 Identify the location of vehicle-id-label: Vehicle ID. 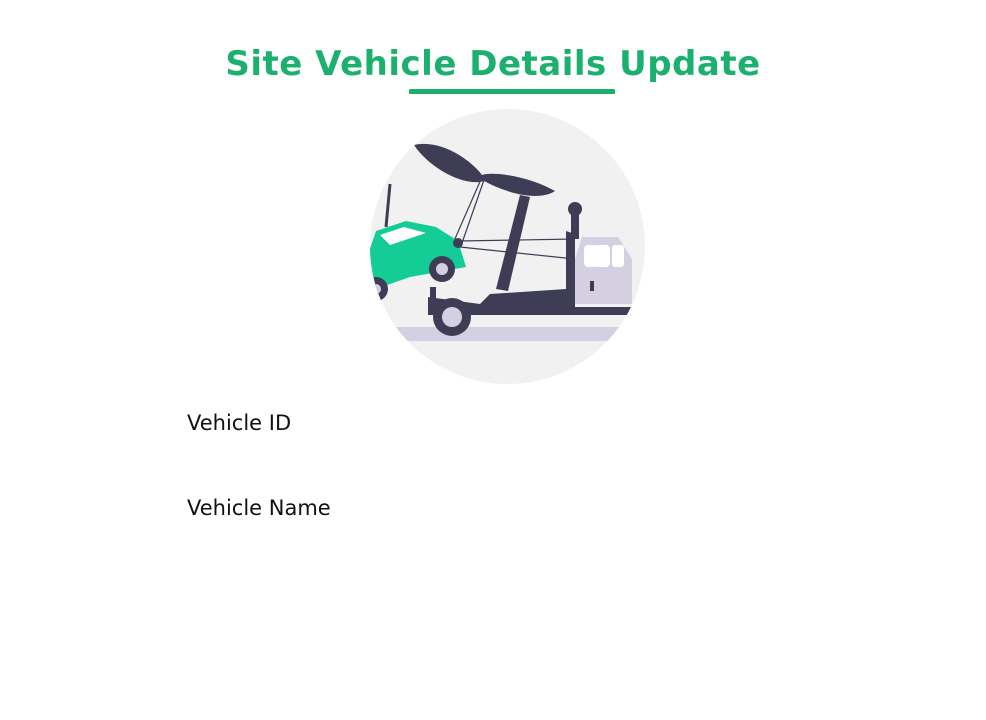
(239, 423).